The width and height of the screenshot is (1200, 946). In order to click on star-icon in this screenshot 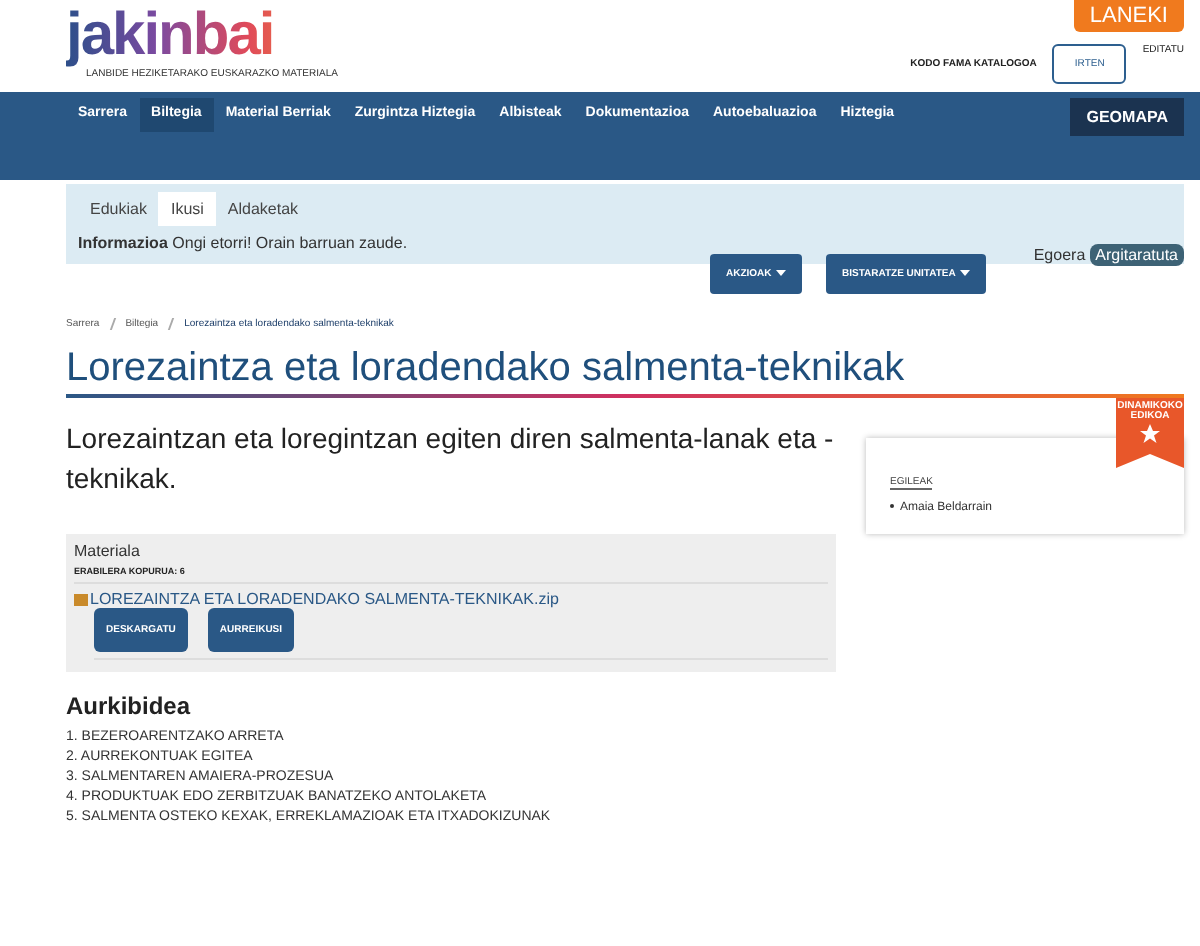, I will do `click(1150, 434)`.